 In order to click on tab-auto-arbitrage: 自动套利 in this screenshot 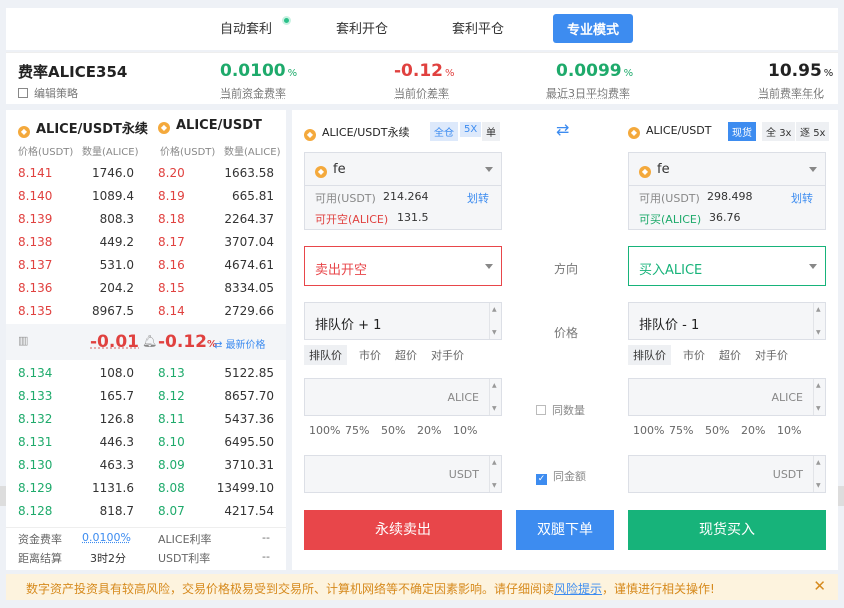, I will do `click(246, 27)`.